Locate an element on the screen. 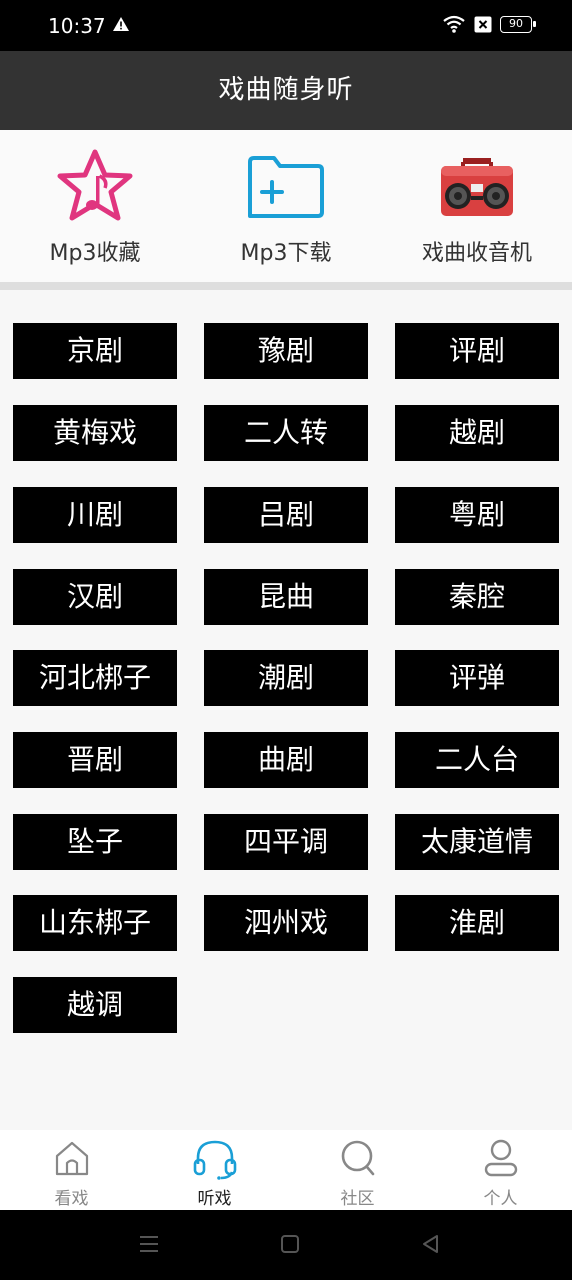  folder-plus-icon is located at coordinates (286, 187).